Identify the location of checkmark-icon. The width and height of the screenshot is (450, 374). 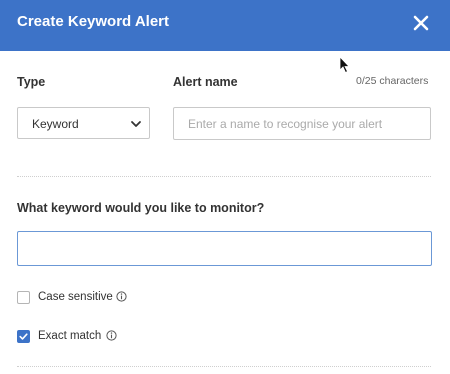
(23, 336).